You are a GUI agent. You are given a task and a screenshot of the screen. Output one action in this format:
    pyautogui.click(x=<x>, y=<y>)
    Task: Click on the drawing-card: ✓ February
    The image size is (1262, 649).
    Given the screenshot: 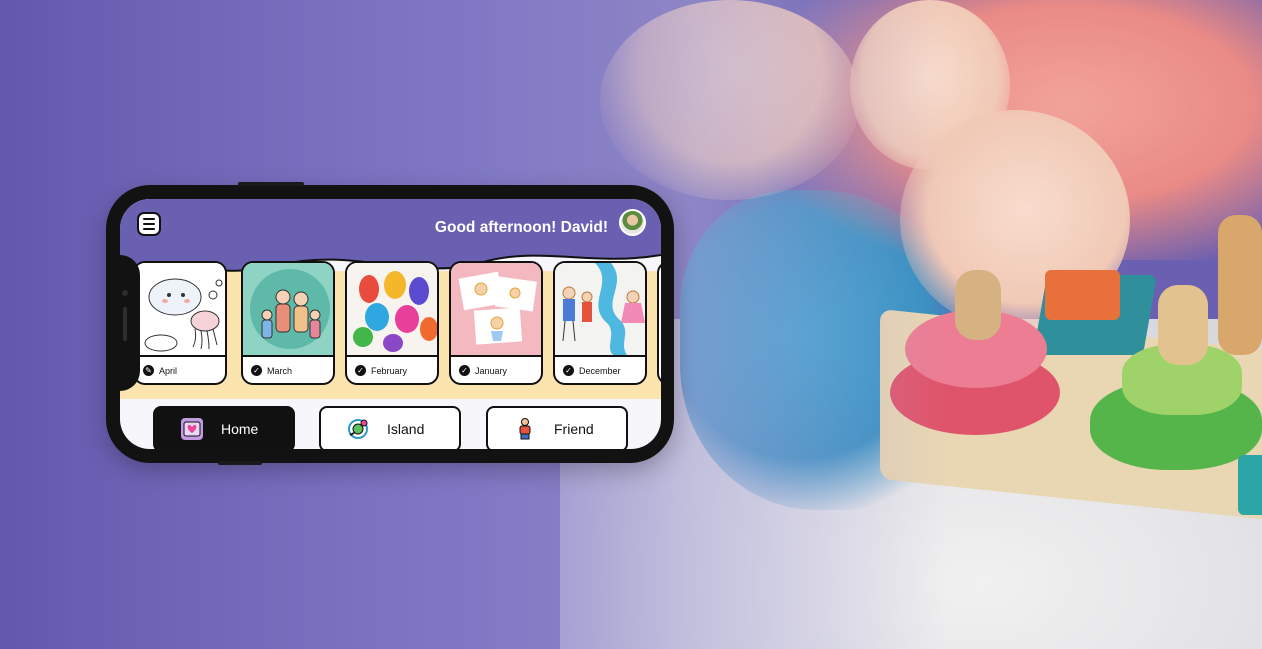 What is the action you would take?
    pyautogui.click(x=392, y=323)
    